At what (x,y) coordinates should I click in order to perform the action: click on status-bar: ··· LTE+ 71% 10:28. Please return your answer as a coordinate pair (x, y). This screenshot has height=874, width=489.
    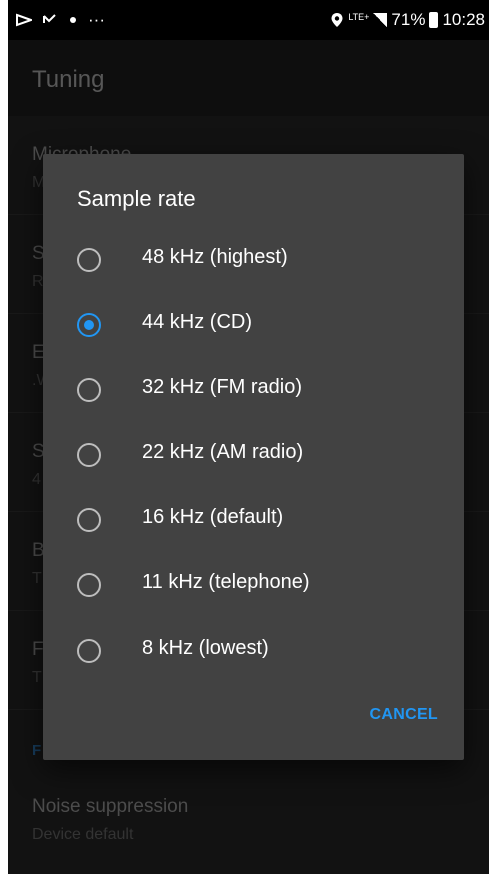
    Looking at the image, I should click on (248, 20).